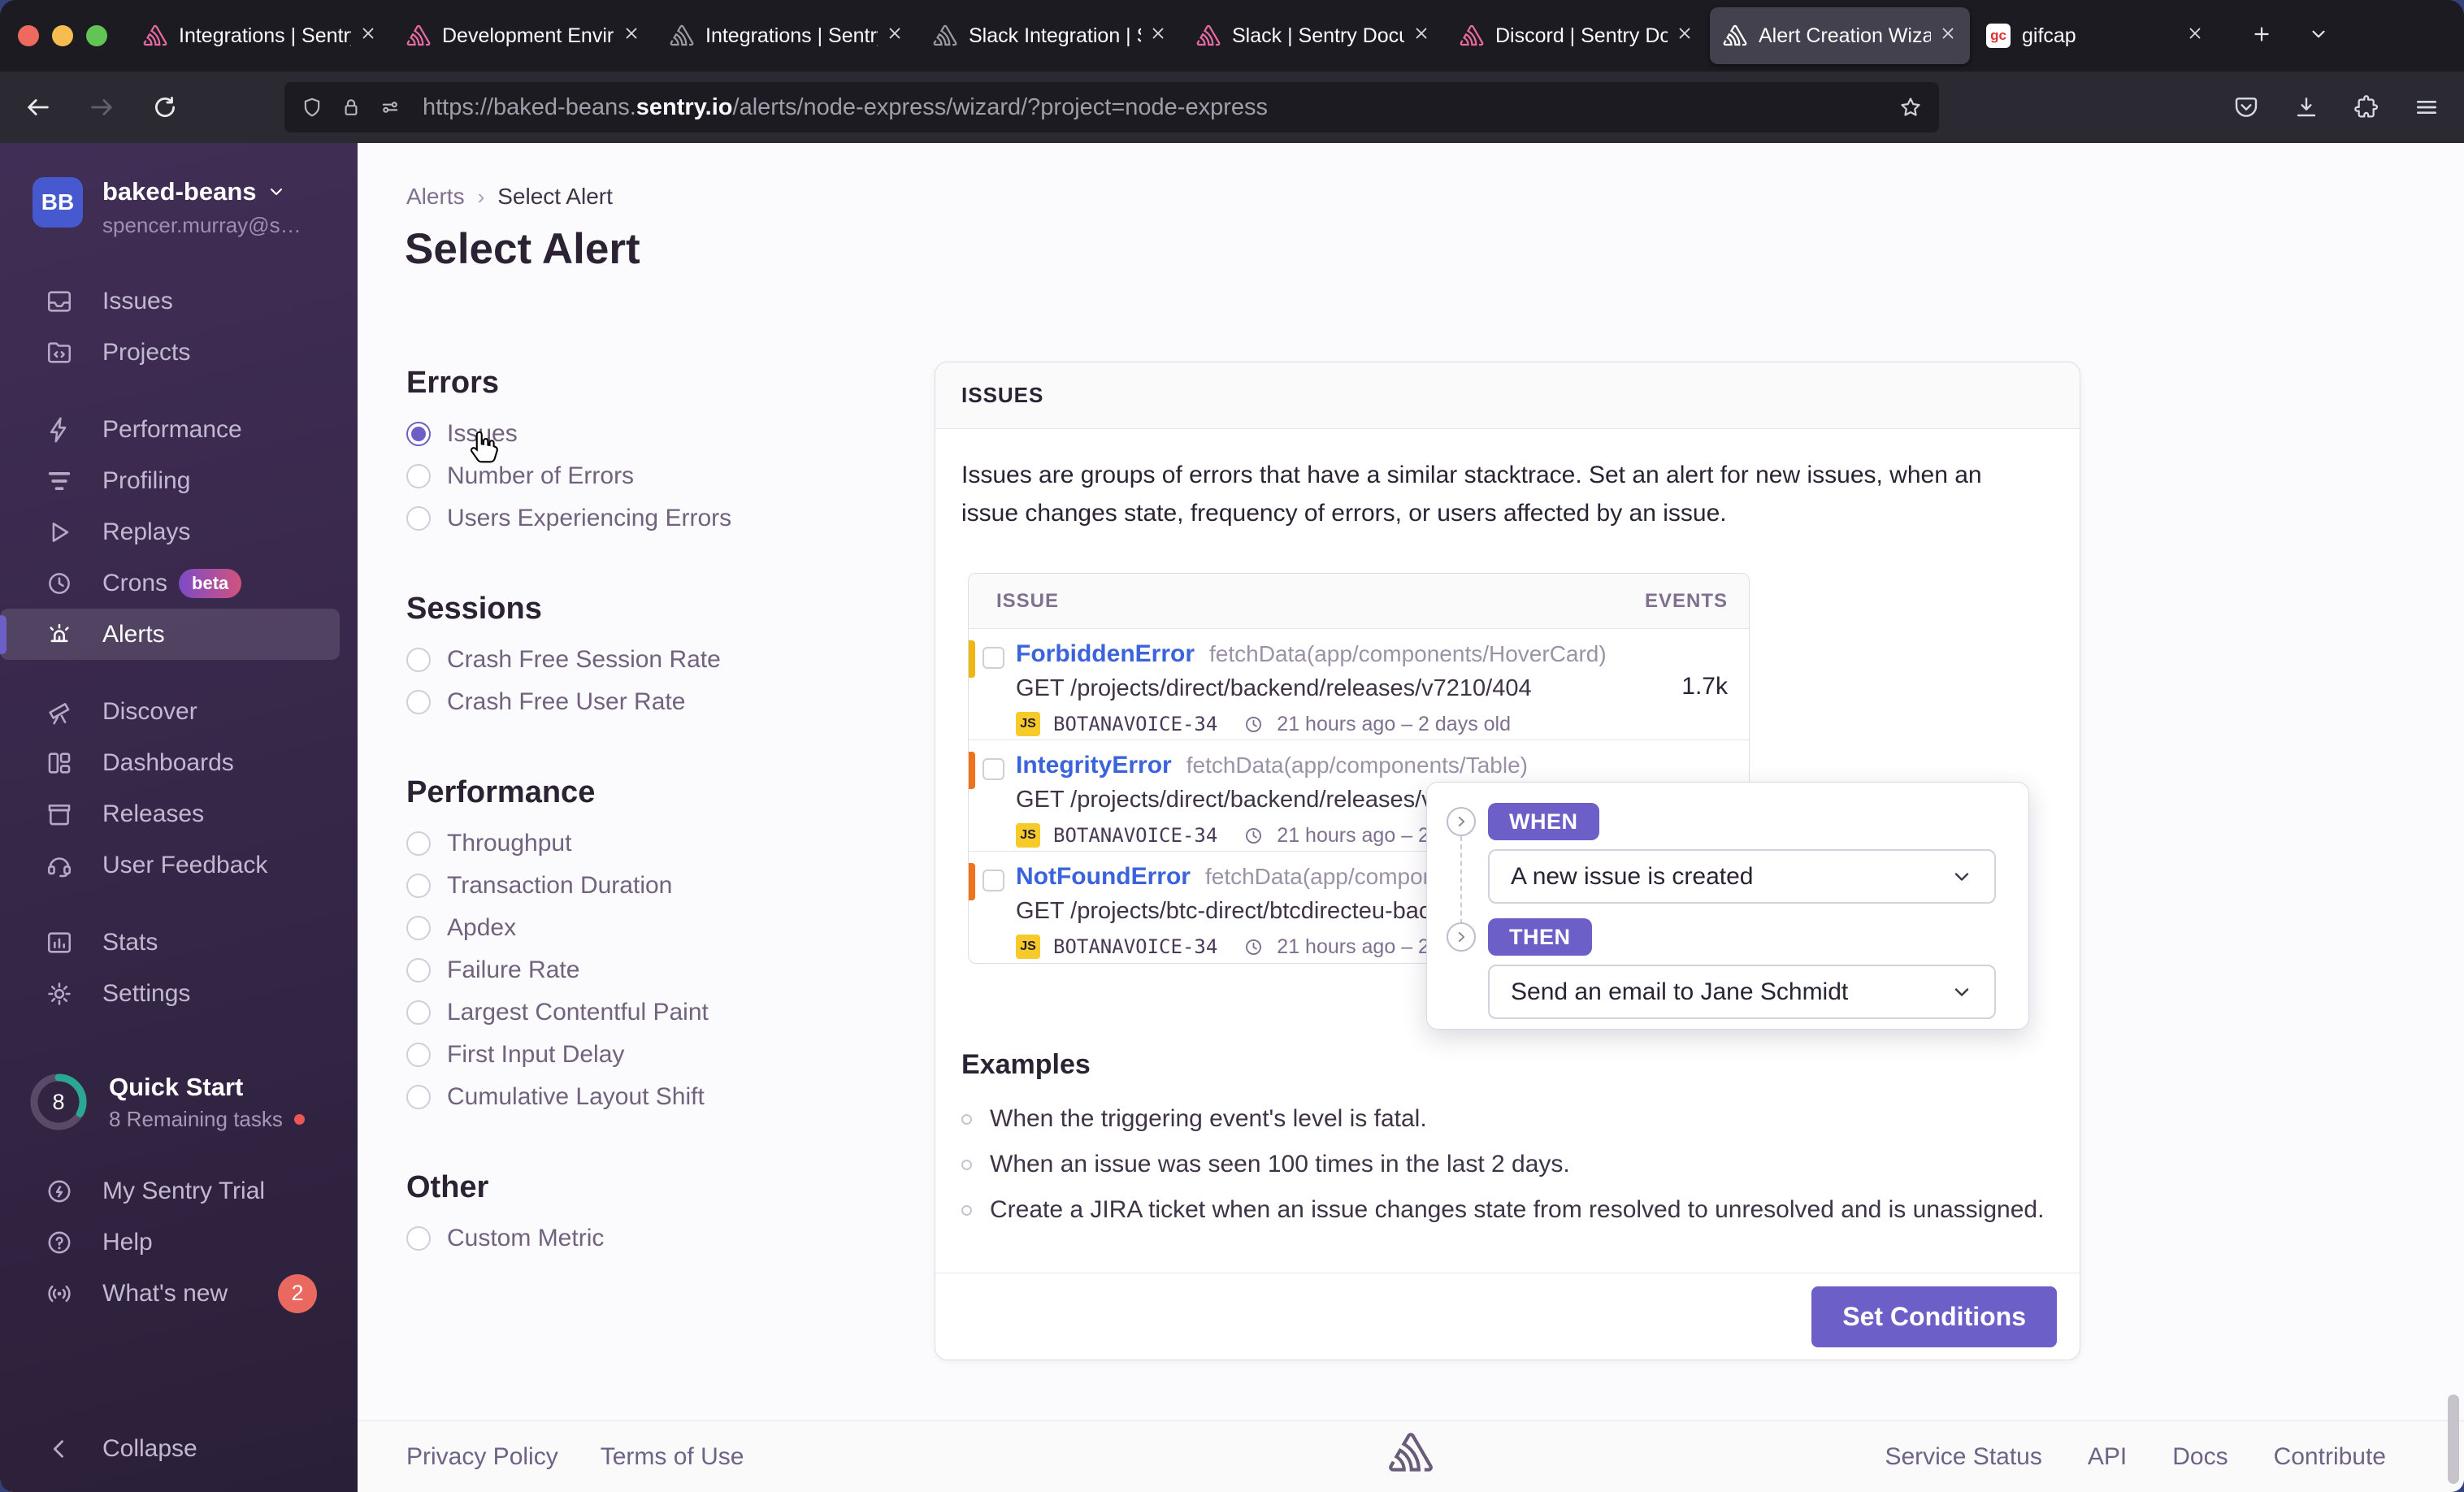 This screenshot has height=1492, width=2464. I want to click on contribute-link: Contribute, so click(2330, 1457).